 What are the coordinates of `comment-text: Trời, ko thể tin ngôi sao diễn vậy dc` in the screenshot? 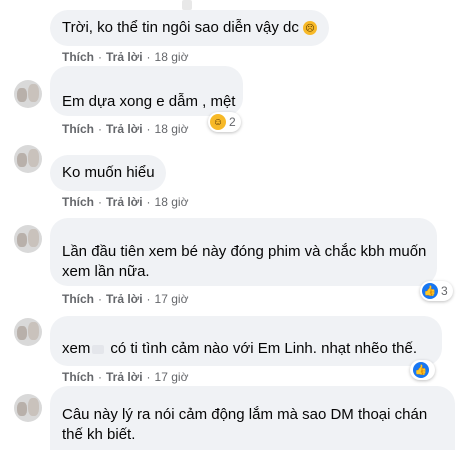 It's located at (180, 27).